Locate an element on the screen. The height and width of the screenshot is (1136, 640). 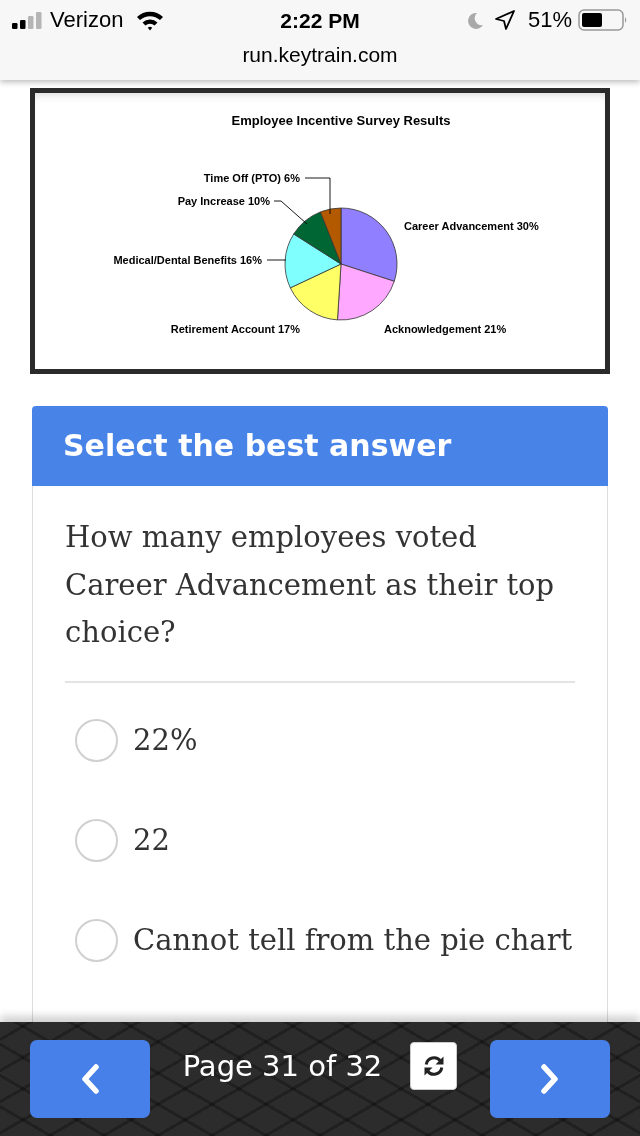
data-label: Career Advancement 30% is located at coordinates (471, 226).